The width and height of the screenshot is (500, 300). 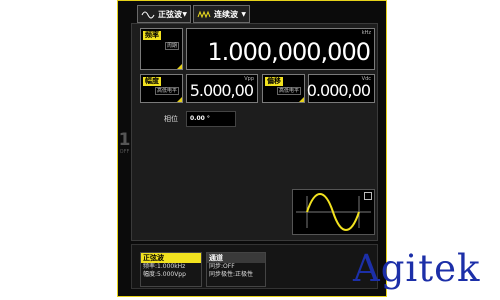 I want to click on expand-icon, so click(x=368, y=196).